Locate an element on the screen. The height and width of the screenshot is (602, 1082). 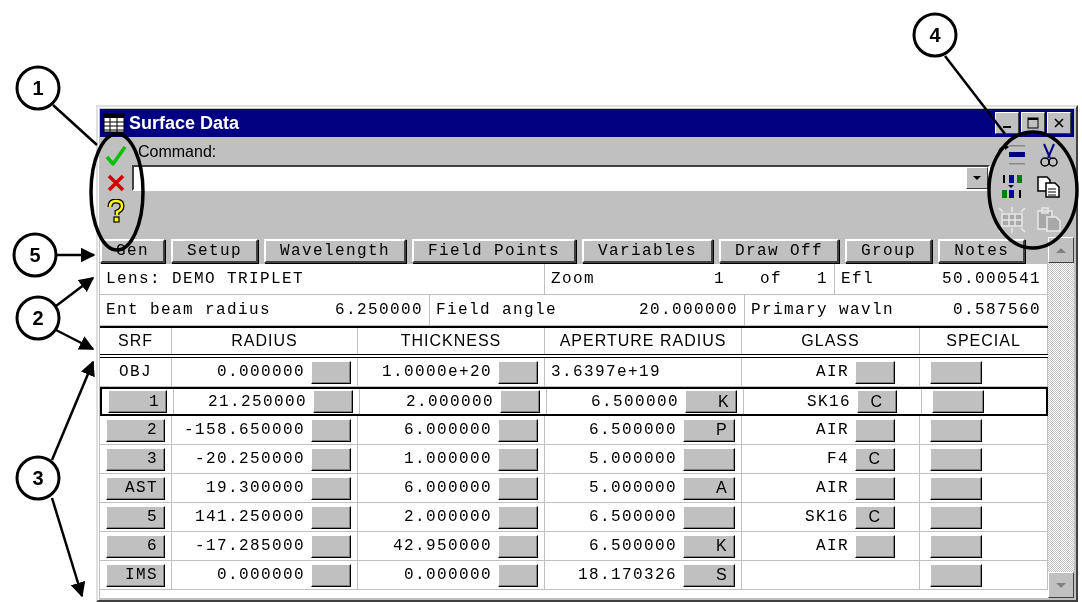
toolbar-button: Variables is located at coordinates (648, 250).